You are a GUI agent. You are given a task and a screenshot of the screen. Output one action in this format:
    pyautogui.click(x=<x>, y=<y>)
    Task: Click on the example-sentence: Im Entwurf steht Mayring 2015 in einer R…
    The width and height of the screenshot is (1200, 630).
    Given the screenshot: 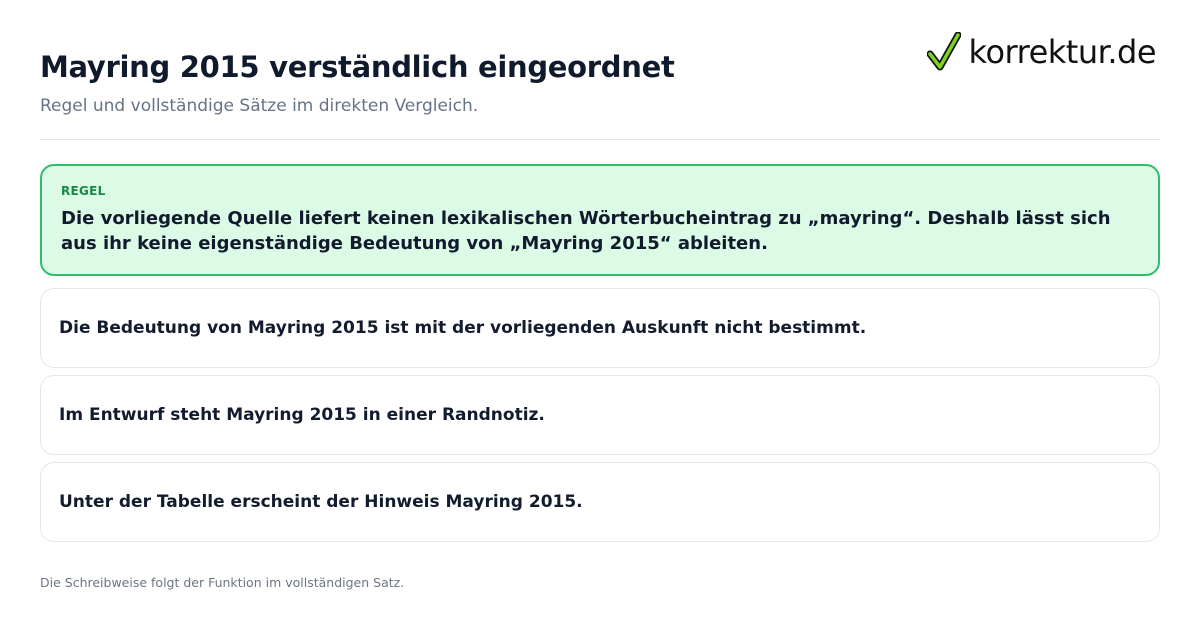 What is the action you would take?
    pyautogui.click(x=302, y=415)
    